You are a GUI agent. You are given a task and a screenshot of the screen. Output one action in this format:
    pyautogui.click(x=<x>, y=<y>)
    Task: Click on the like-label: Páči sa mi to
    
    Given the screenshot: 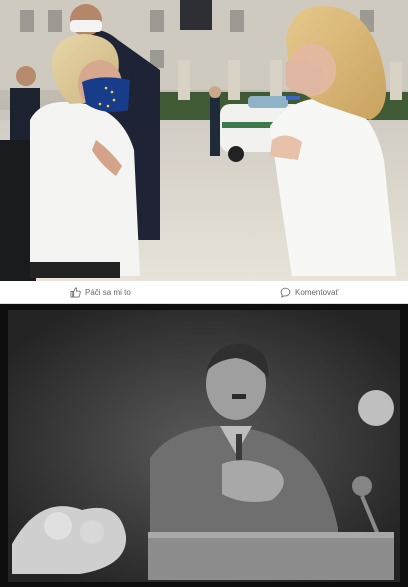 What is the action you would take?
    pyautogui.click(x=108, y=292)
    